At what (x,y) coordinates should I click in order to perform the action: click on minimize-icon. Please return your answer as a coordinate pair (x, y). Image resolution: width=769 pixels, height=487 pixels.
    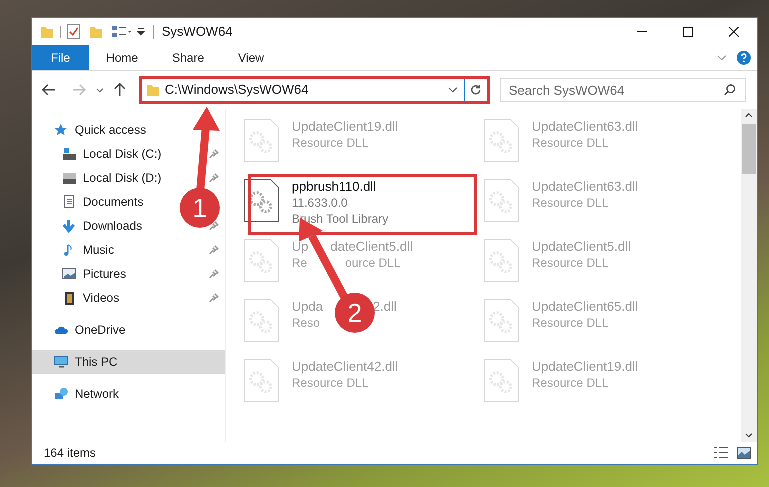
    Looking at the image, I should click on (642, 31).